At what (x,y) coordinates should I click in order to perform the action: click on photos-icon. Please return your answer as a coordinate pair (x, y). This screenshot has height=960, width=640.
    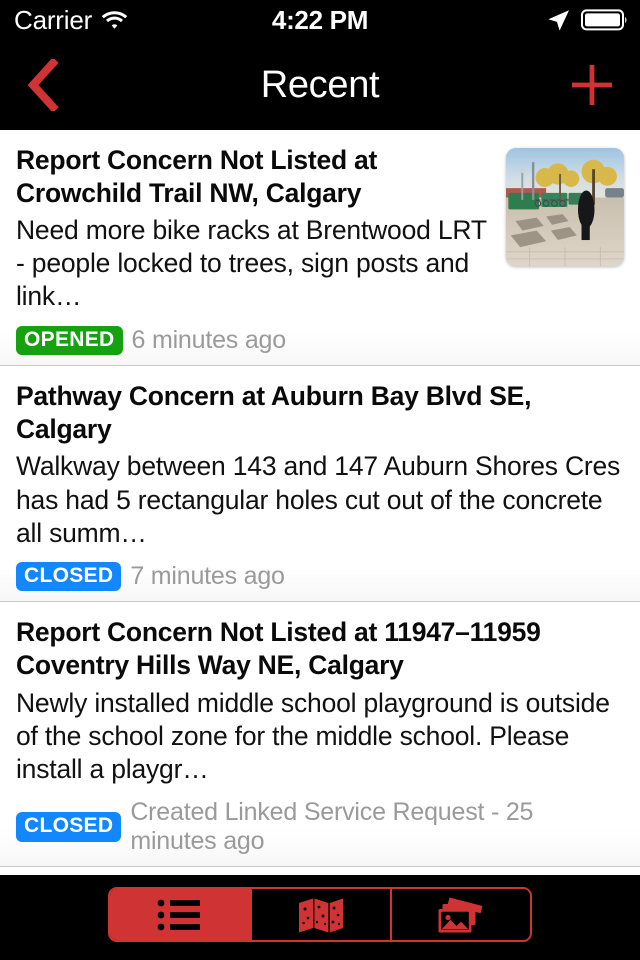
    Looking at the image, I should click on (461, 915).